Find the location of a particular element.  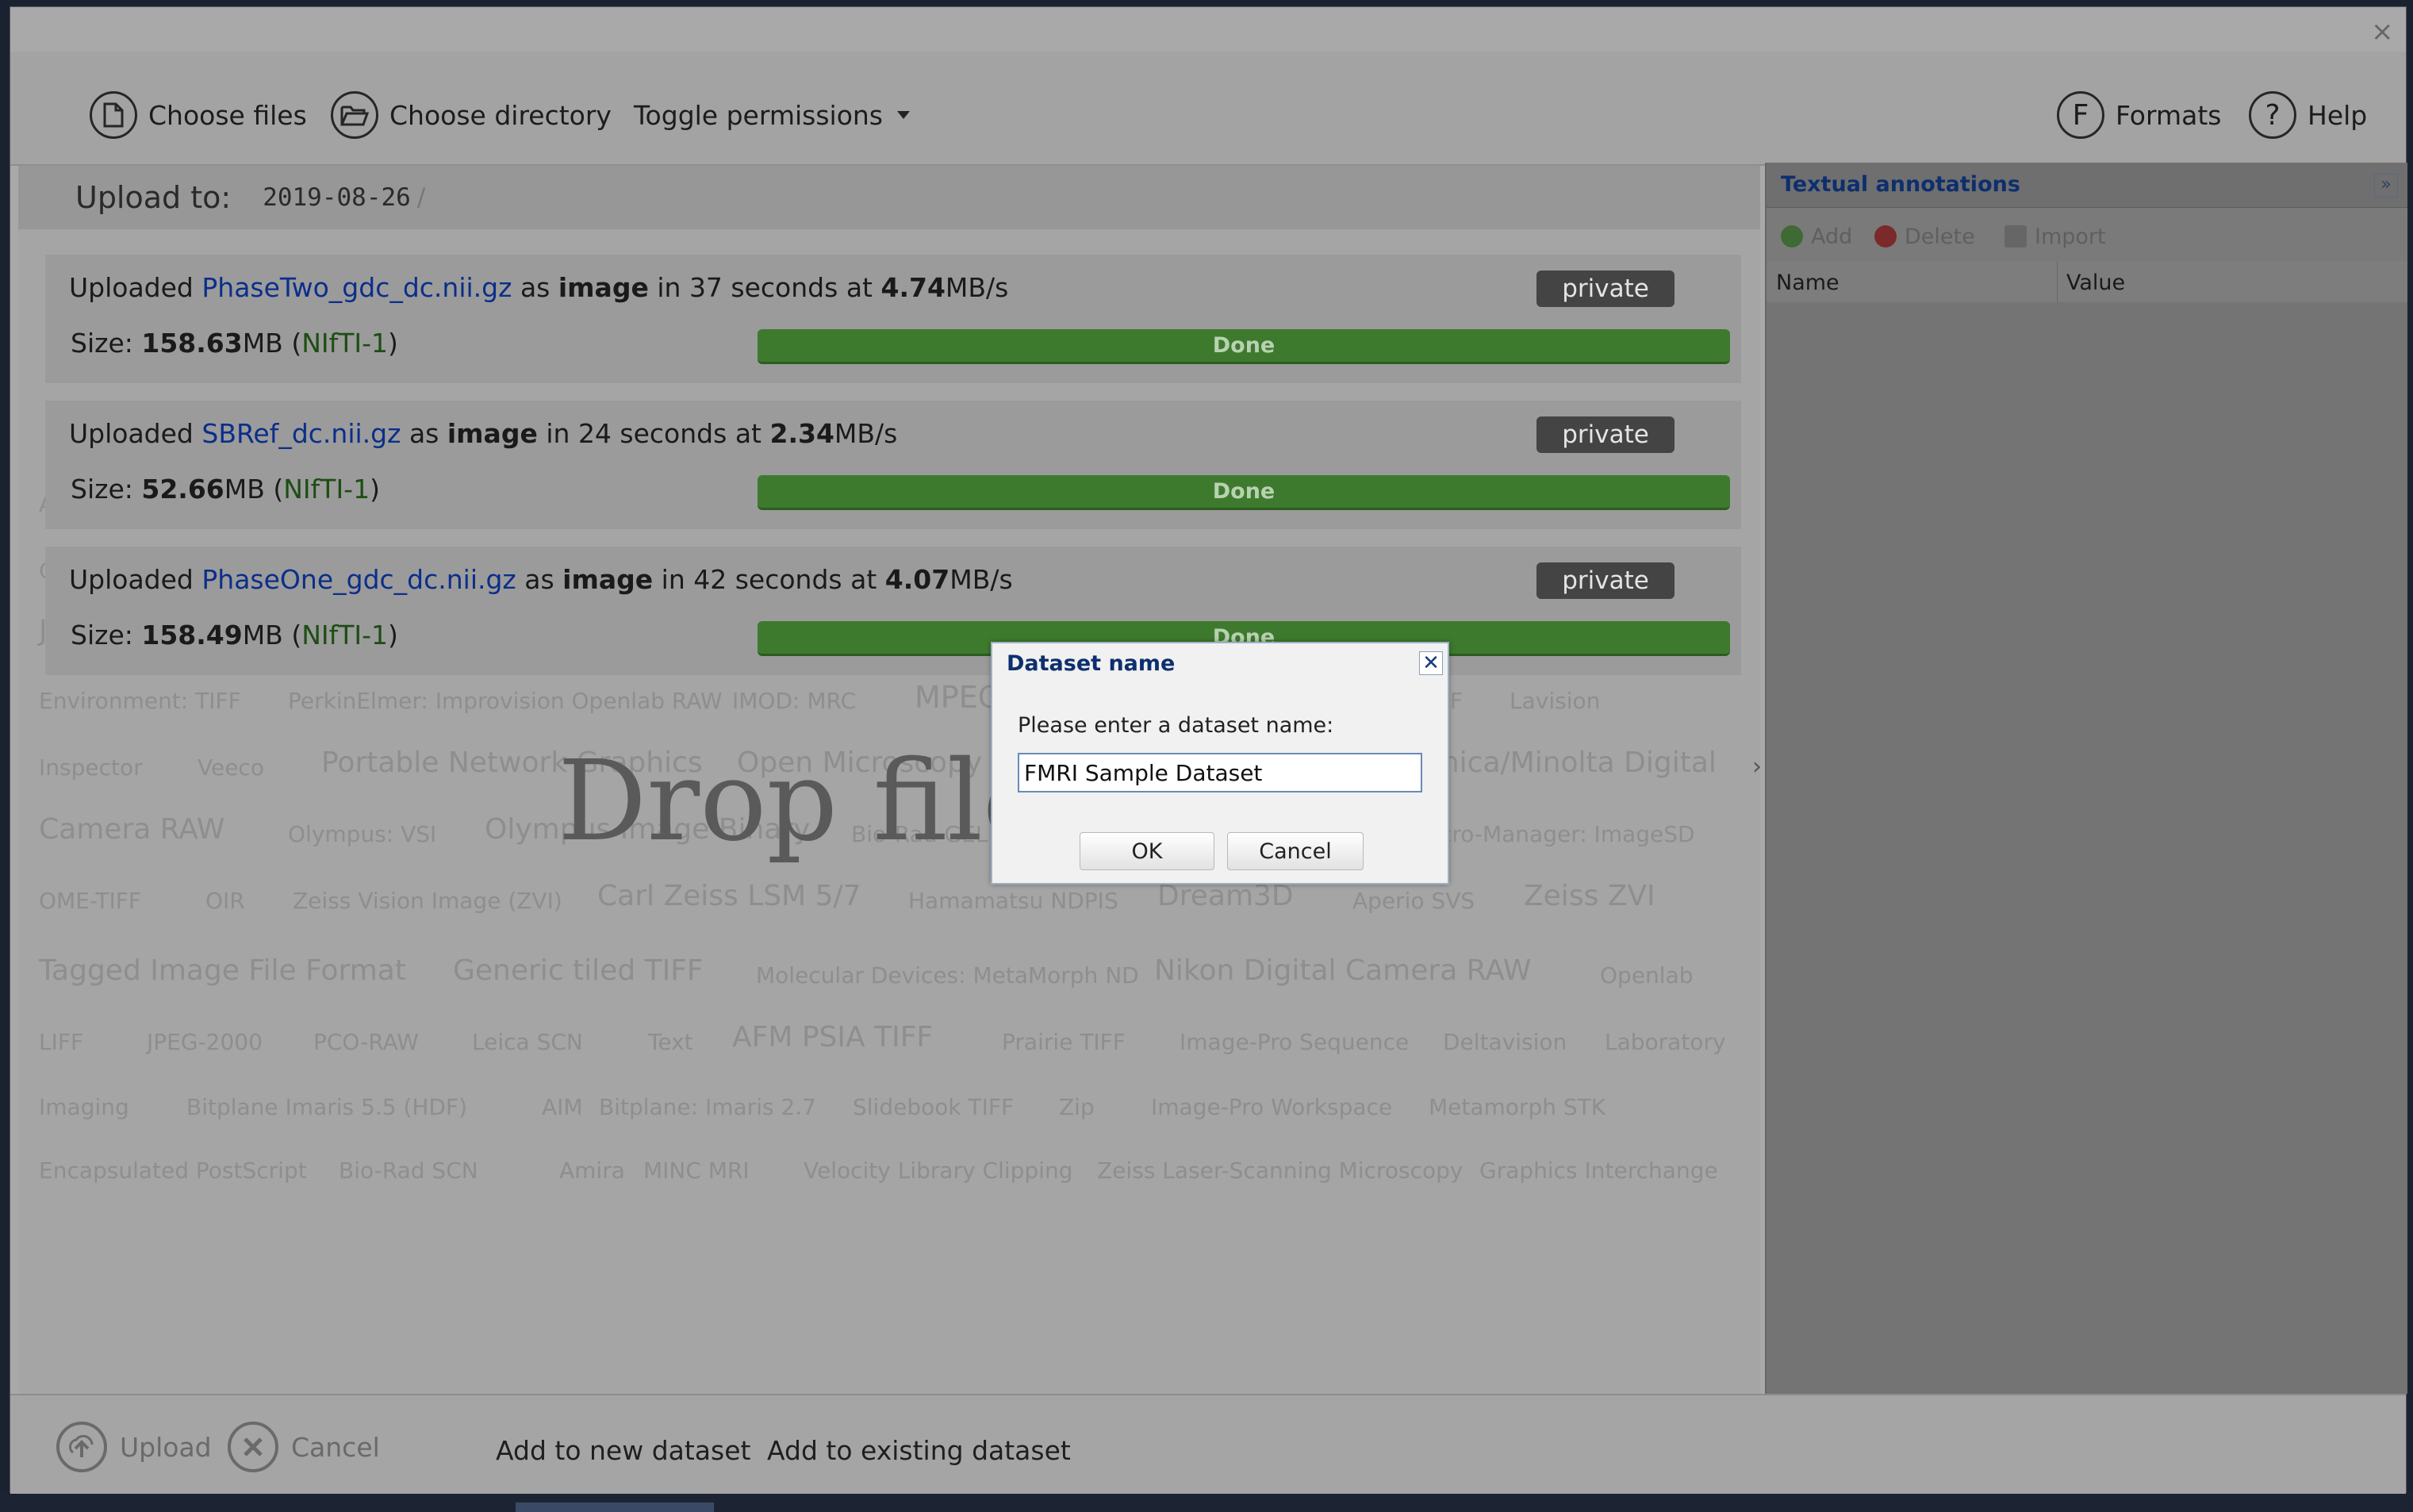

upload-to-breadcrumb: Upload to: 2019-08-26 / is located at coordinates (889, 198).